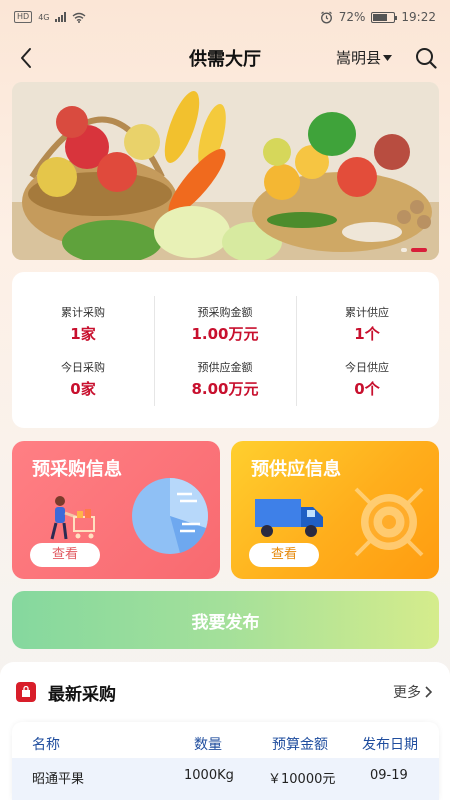  I want to click on shopper-illustration, so click(72, 518).